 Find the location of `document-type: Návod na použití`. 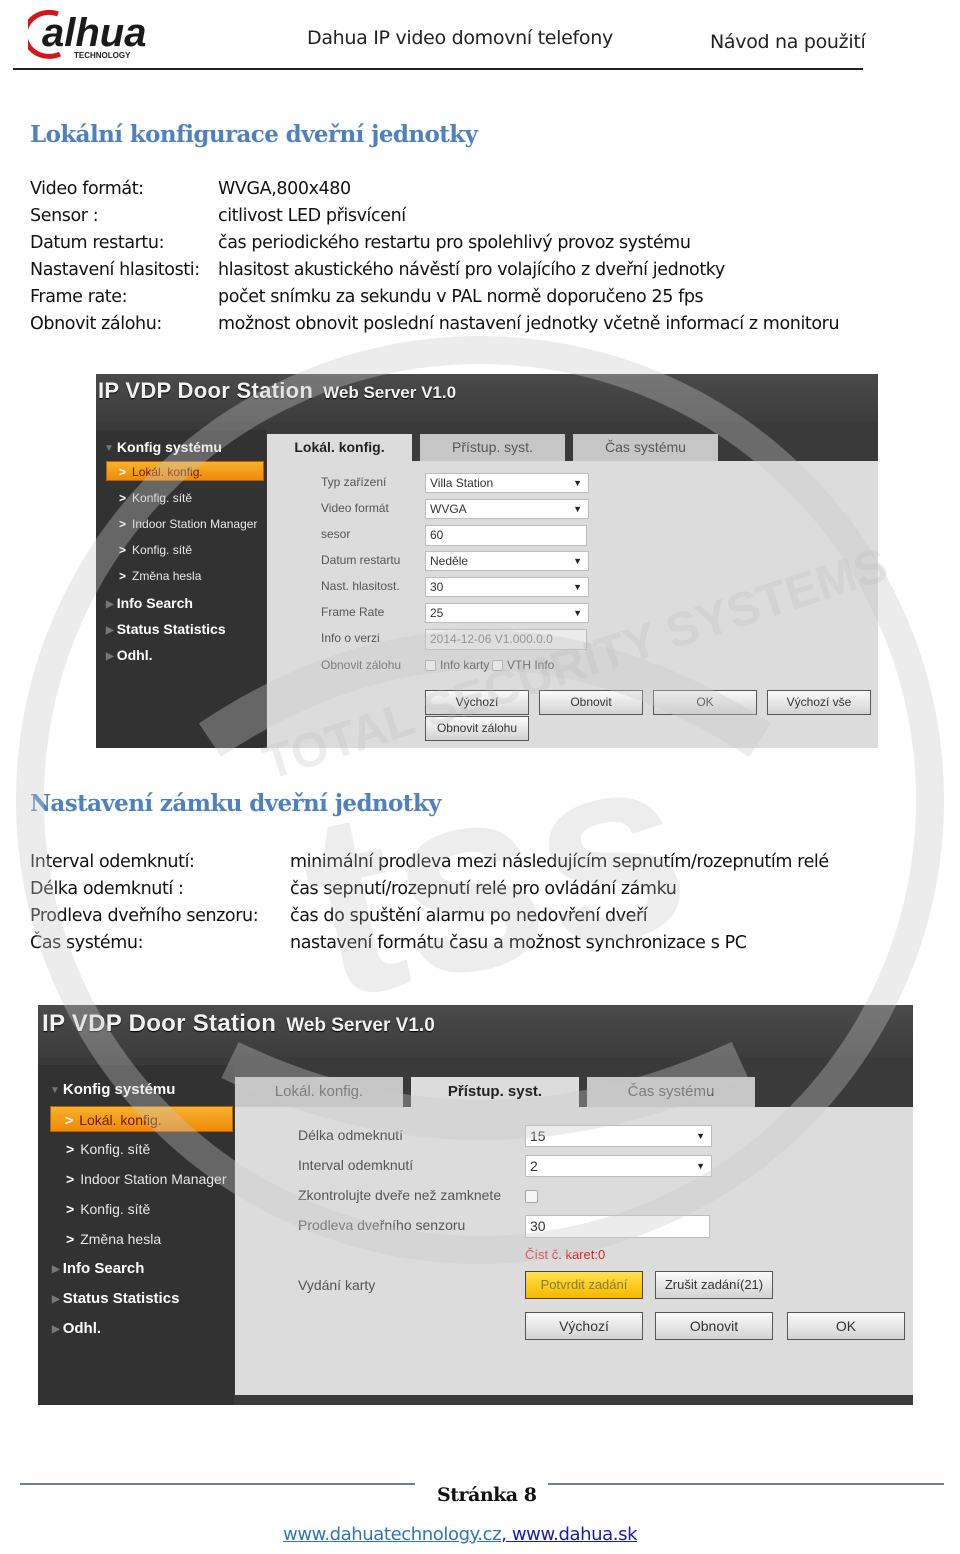

document-type: Návod na použití is located at coordinates (788, 42).